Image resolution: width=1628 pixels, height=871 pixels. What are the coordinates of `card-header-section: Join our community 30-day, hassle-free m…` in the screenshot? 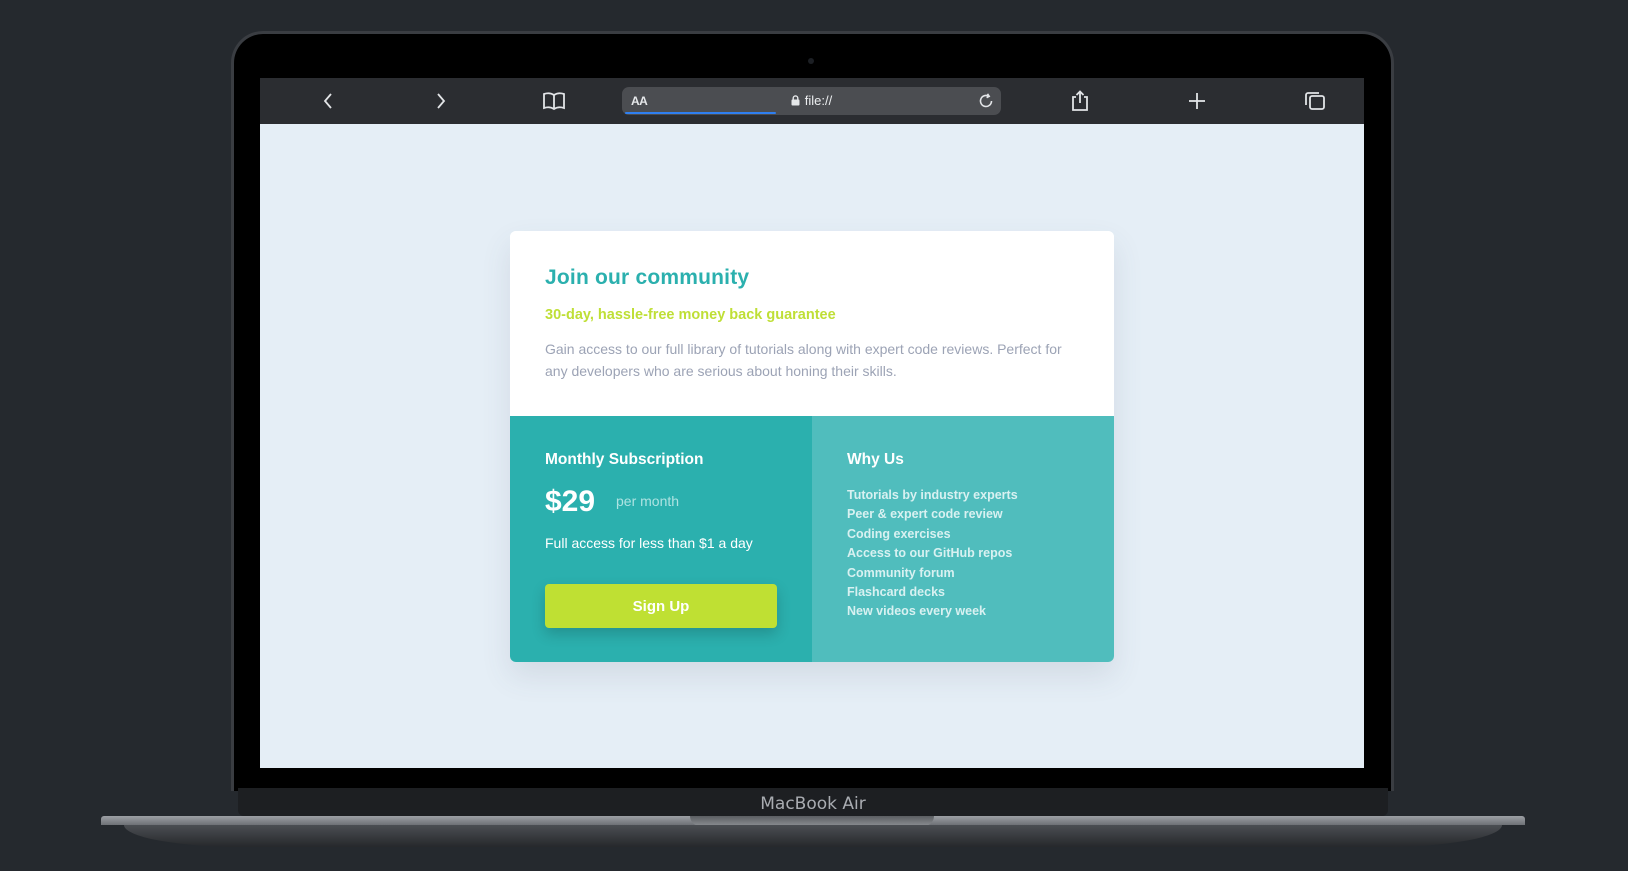 It's located at (812, 323).